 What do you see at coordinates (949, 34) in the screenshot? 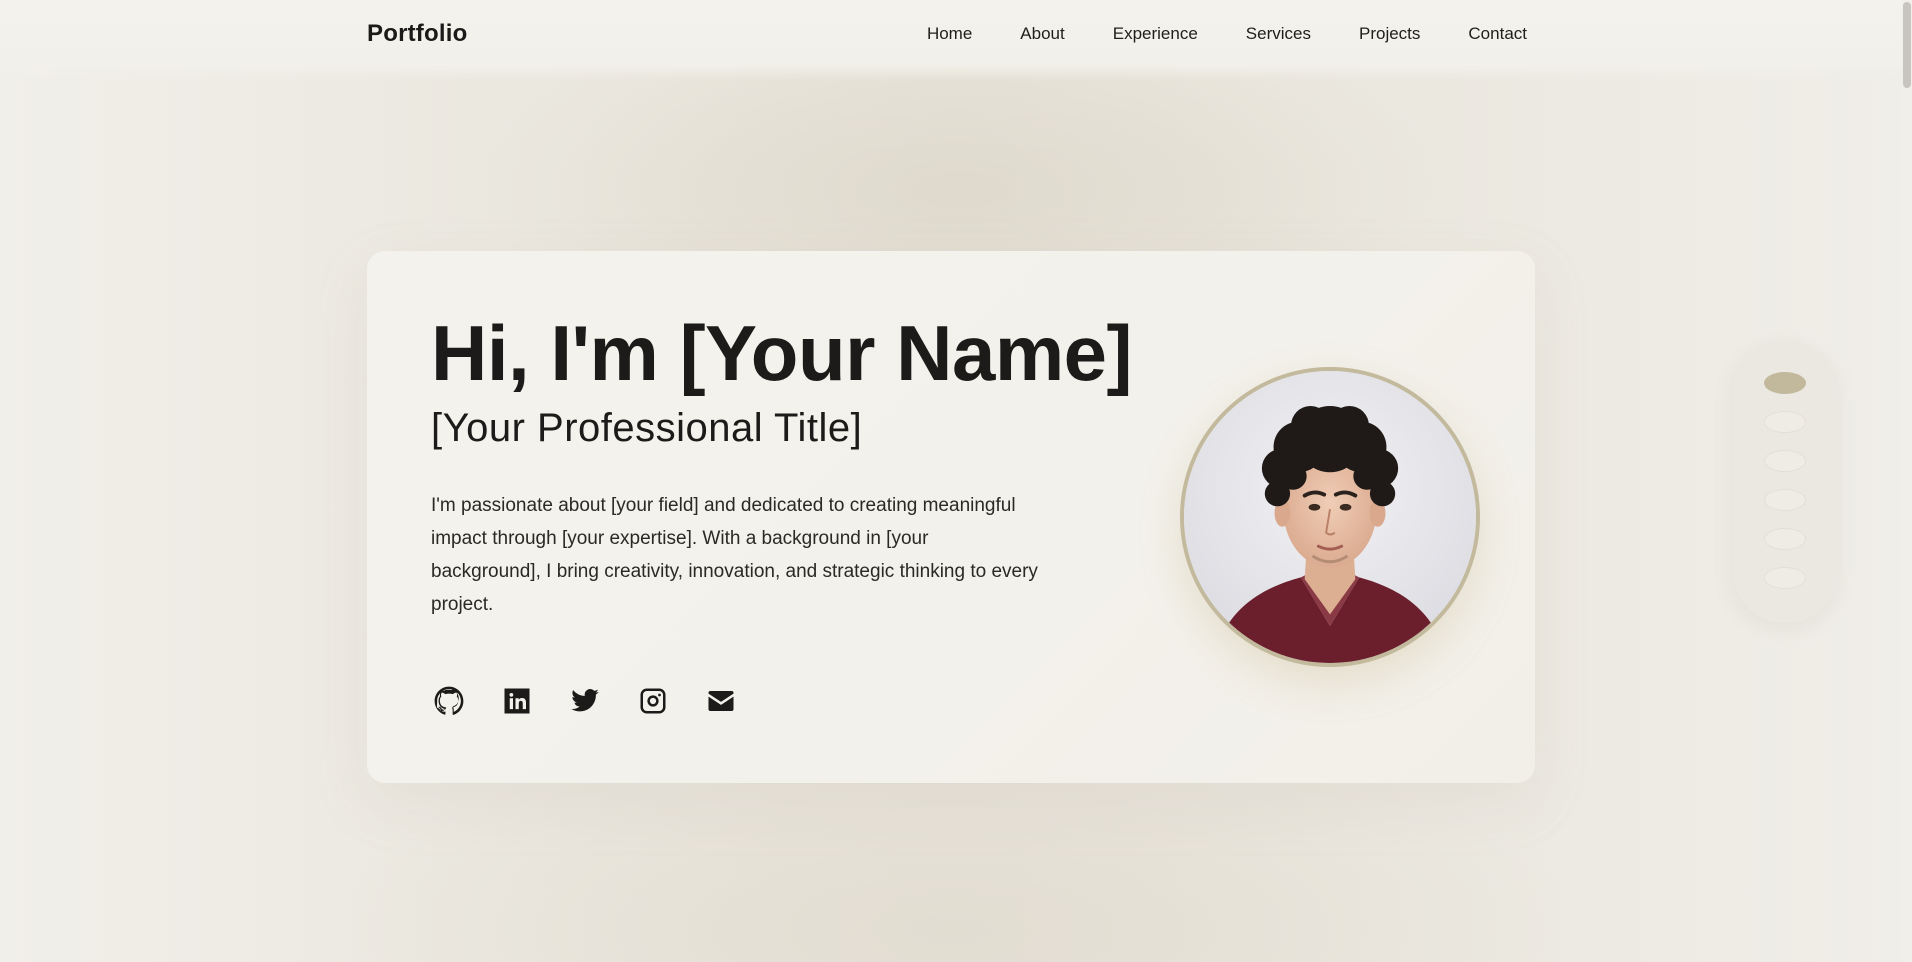
I see `nav-home-link: Home` at bounding box center [949, 34].